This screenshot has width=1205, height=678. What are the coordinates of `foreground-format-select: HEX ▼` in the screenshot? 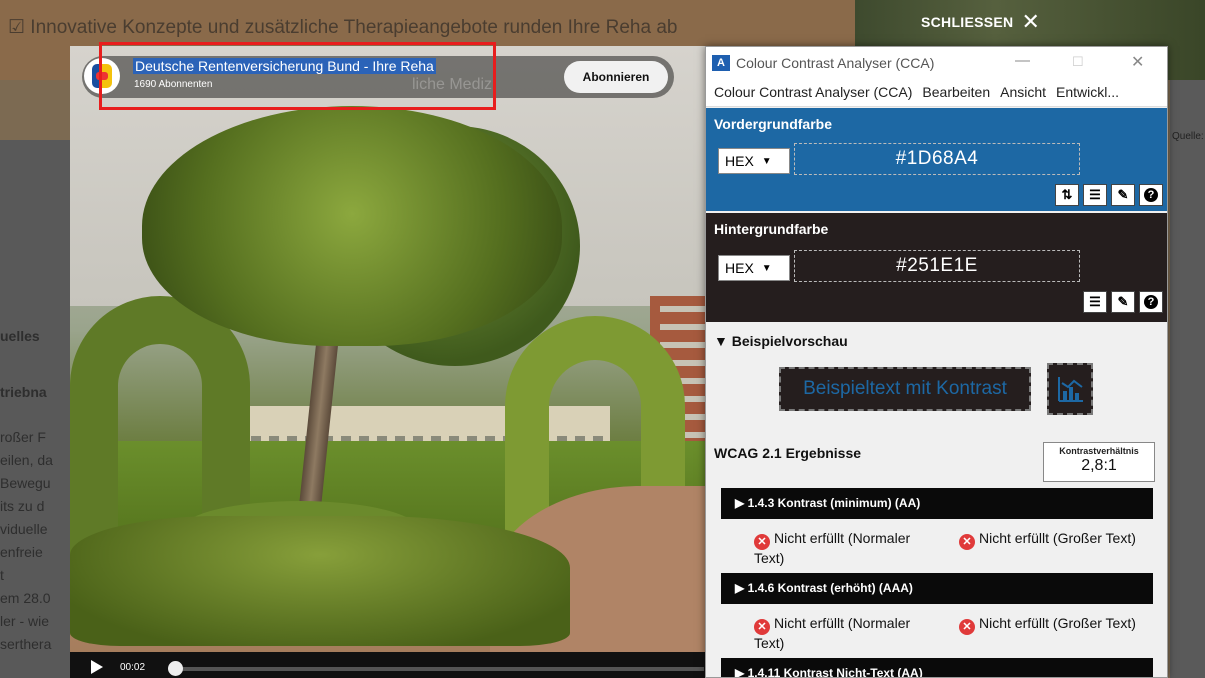 It's located at (754, 161).